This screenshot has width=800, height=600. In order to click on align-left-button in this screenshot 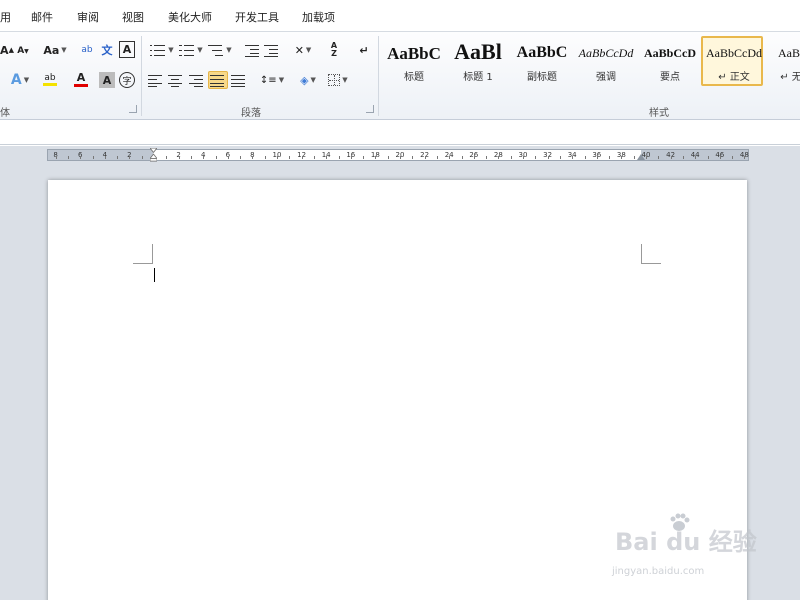, I will do `click(156, 80)`.